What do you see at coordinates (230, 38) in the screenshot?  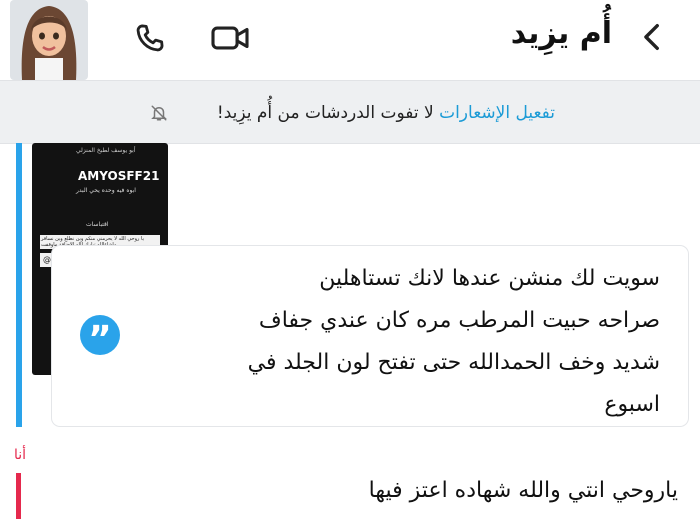 I see `video-camera-icon` at bounding box center [230, 38].